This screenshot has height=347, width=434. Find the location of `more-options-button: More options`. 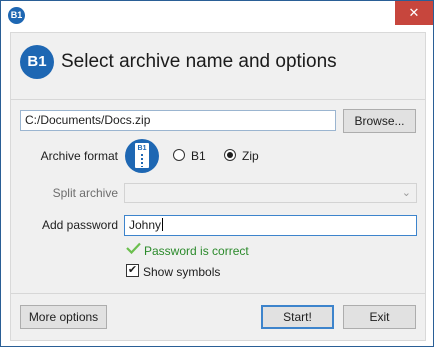

more-options-button: More options is located at coordinates (63, 317).